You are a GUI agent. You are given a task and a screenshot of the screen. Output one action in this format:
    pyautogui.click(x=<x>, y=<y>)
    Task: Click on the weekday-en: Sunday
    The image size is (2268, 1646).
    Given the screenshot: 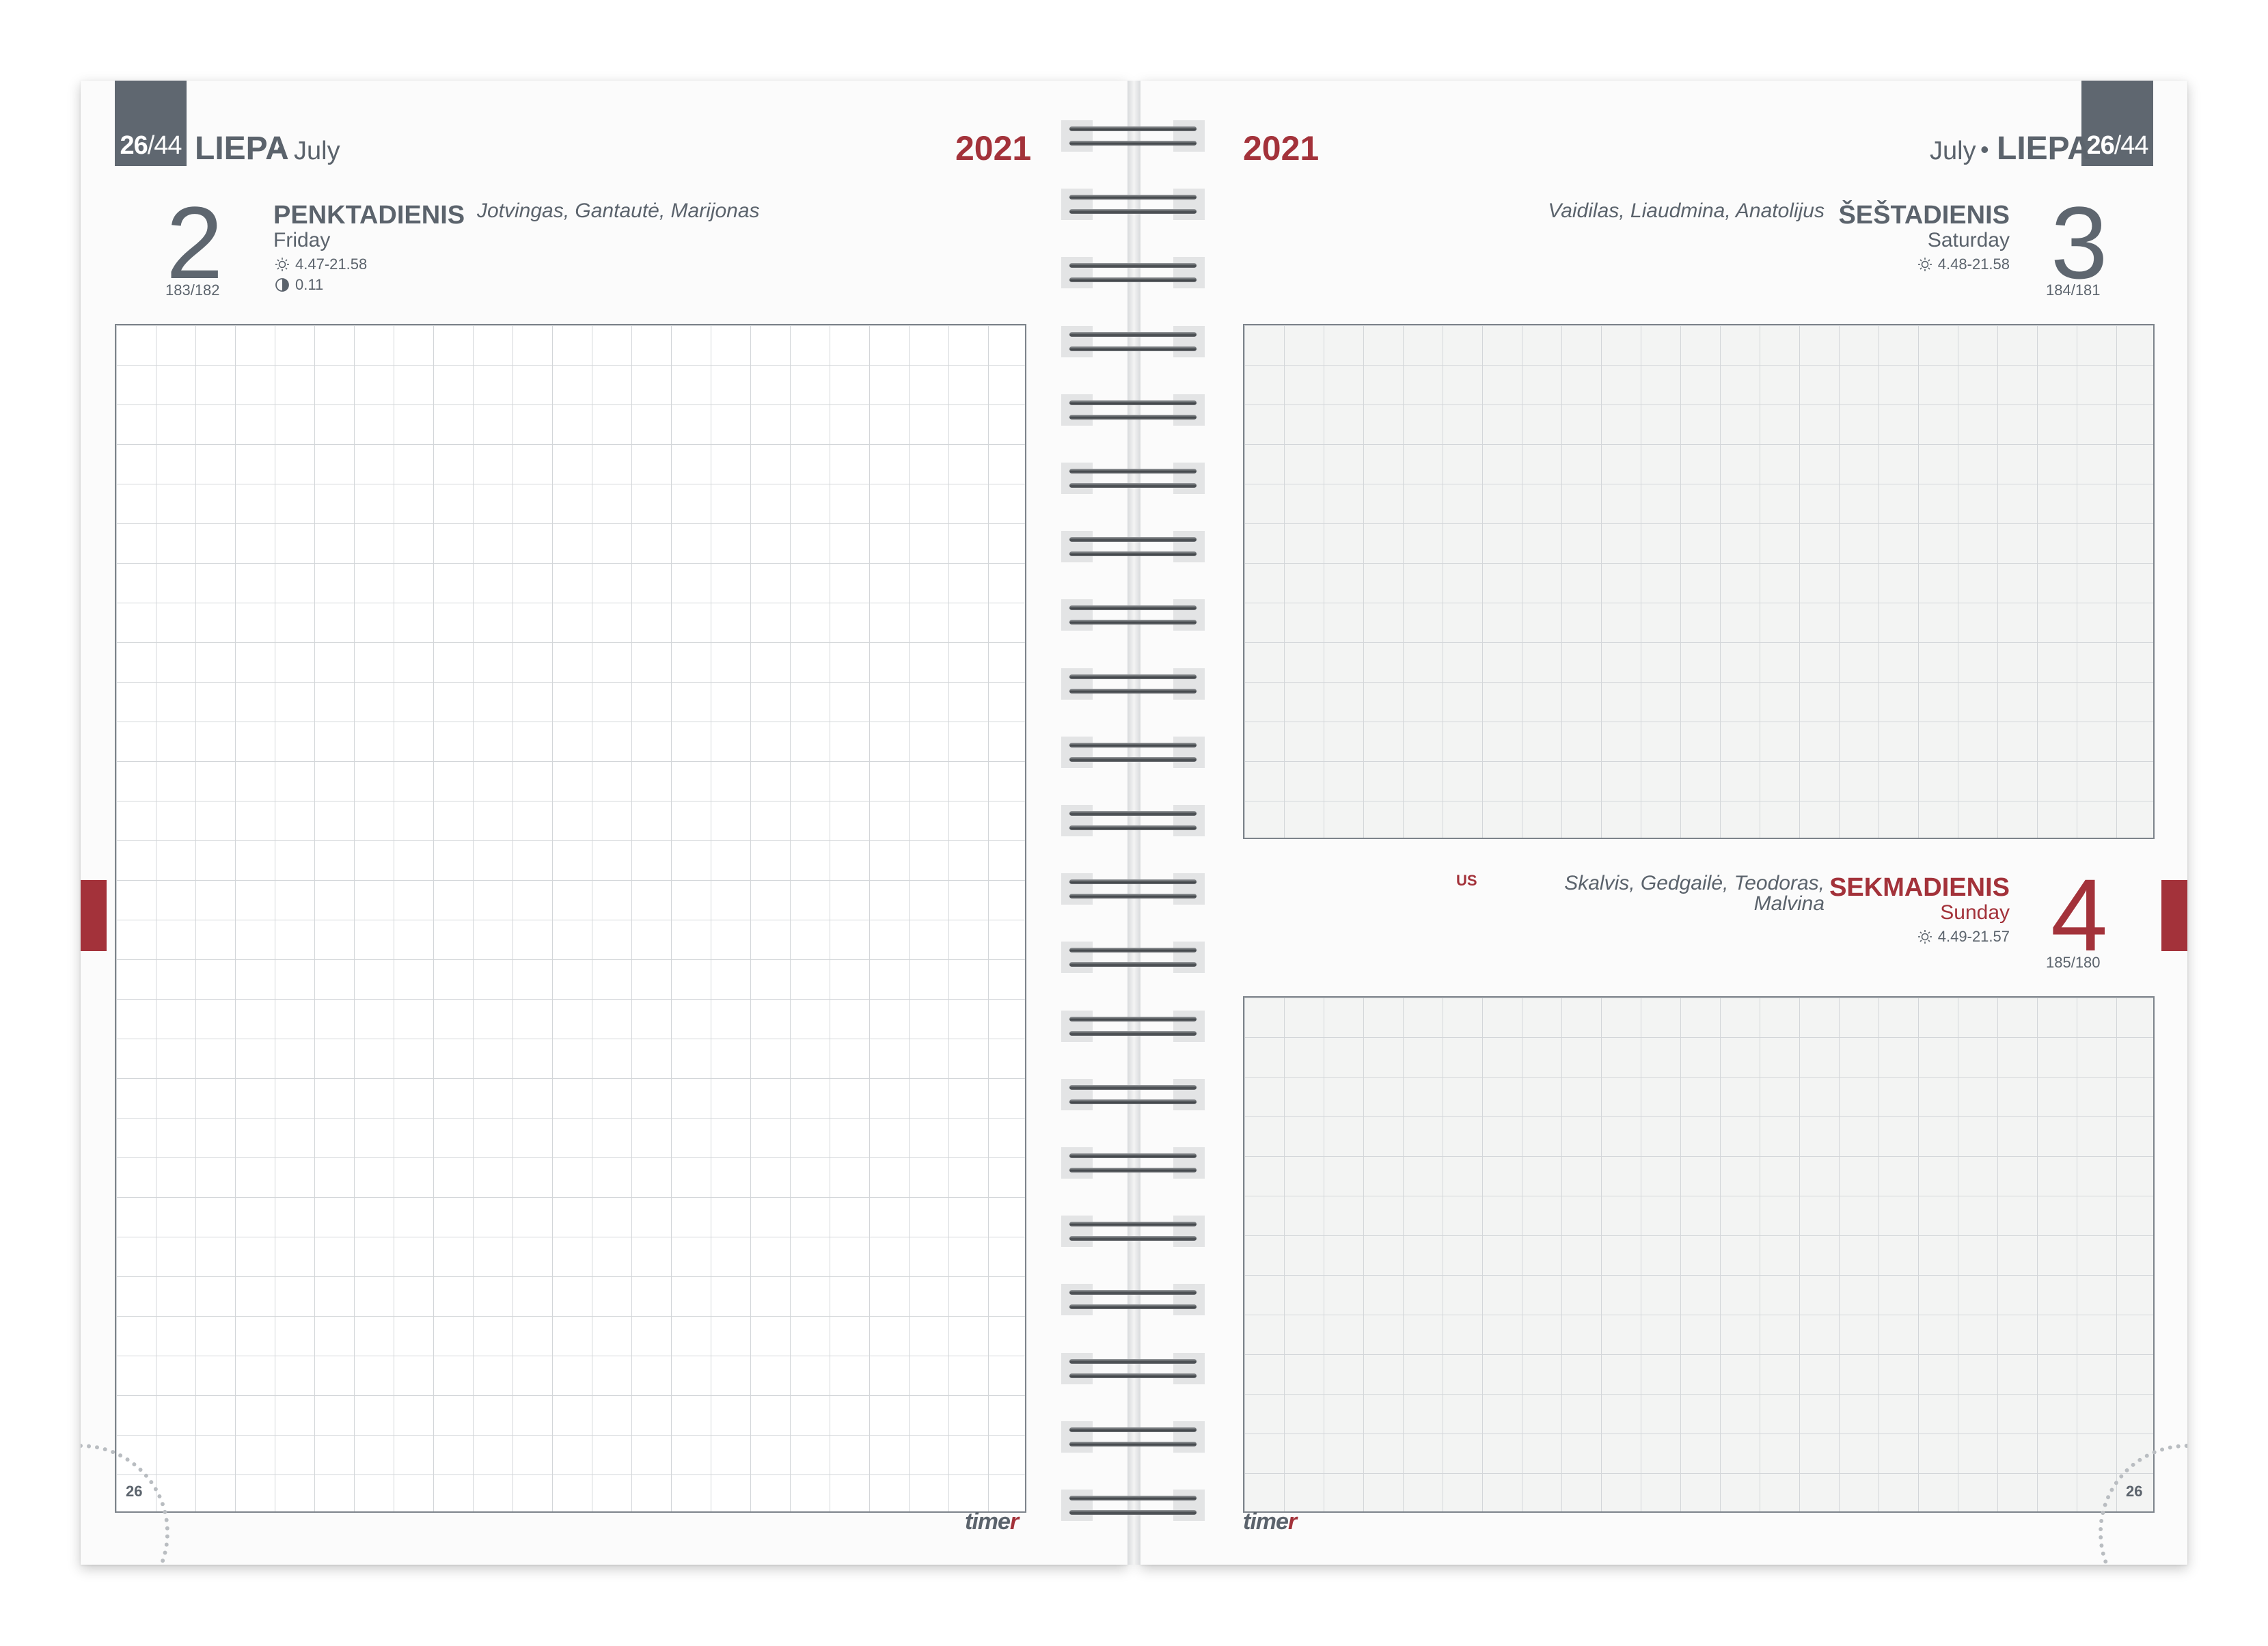 What is the action you would take?
    pyautogui.click(x=1975, y=913)
    